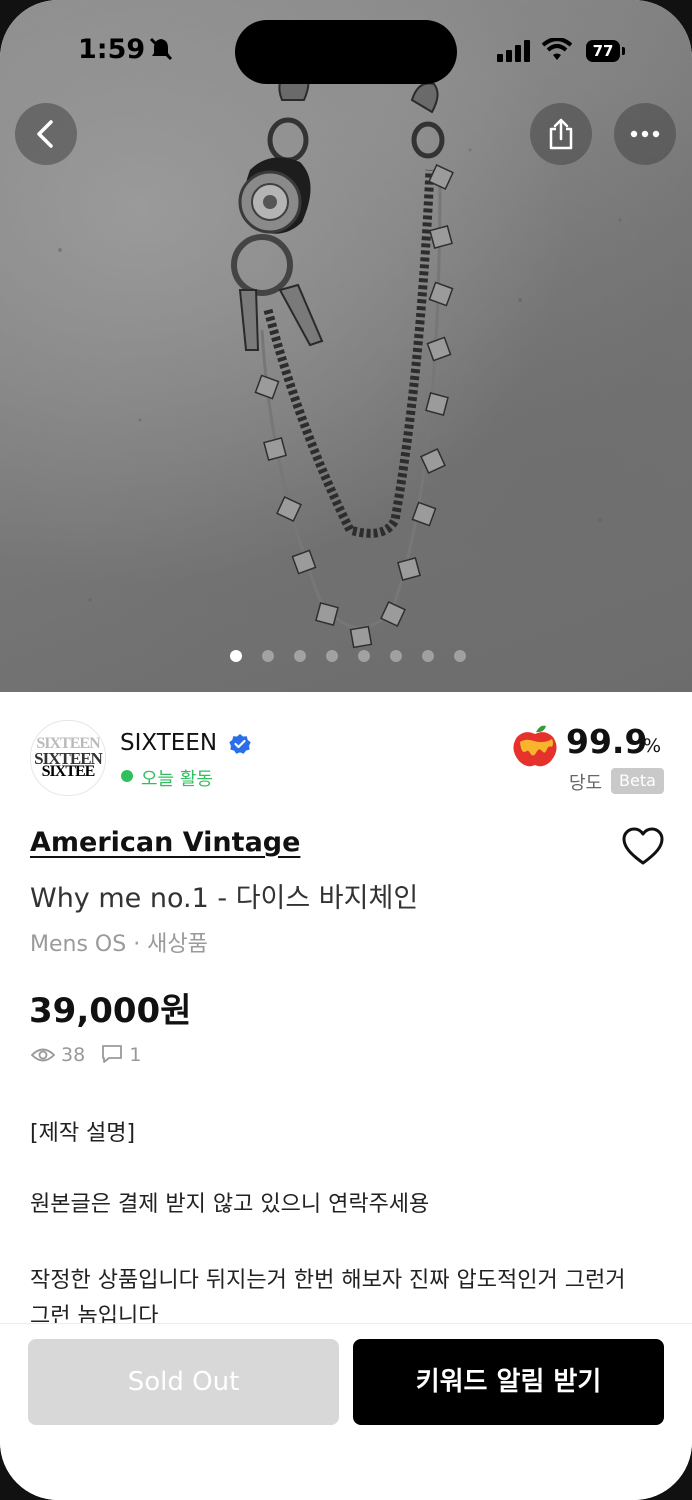 This screenshot has height=1500, width=692. Describe the element at coordinates (652, 746) in the screenshot. I see `sweetness-rating-unit: %` at that location.